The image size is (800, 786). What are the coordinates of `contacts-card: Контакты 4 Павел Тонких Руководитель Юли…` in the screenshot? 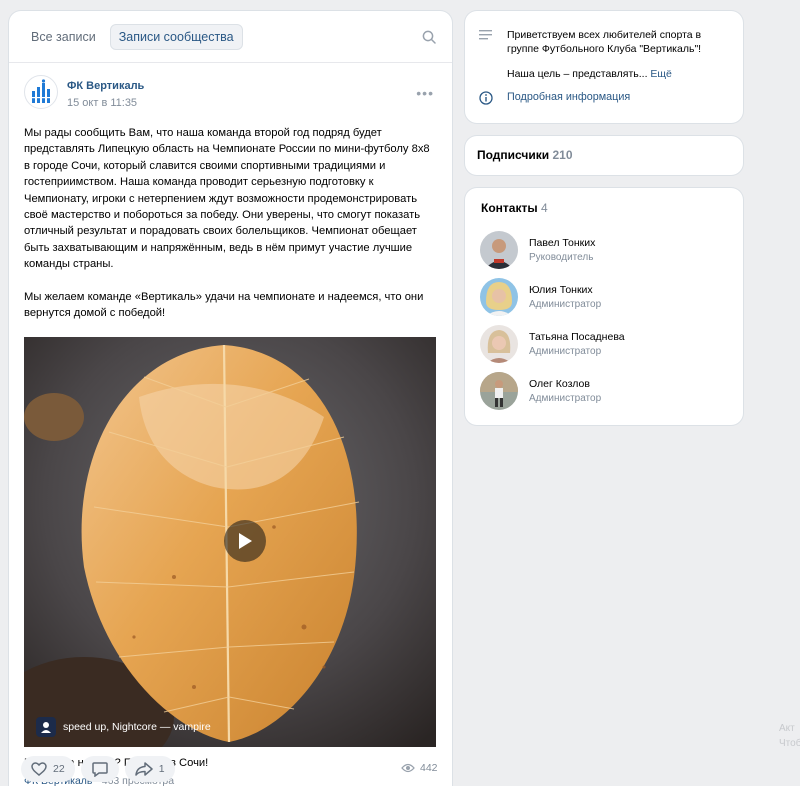 It's located at (604, 306).